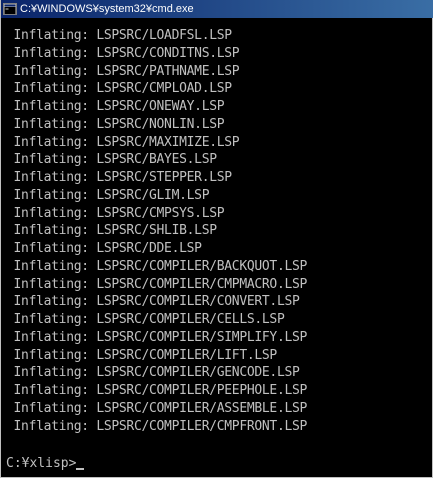 The image size is (433, 478). Describe the element at coordinates (123, 142) in the screenshot. I see `console-line: Inflating: LSPSRC/MAXIMIZE.LSP` at that location.